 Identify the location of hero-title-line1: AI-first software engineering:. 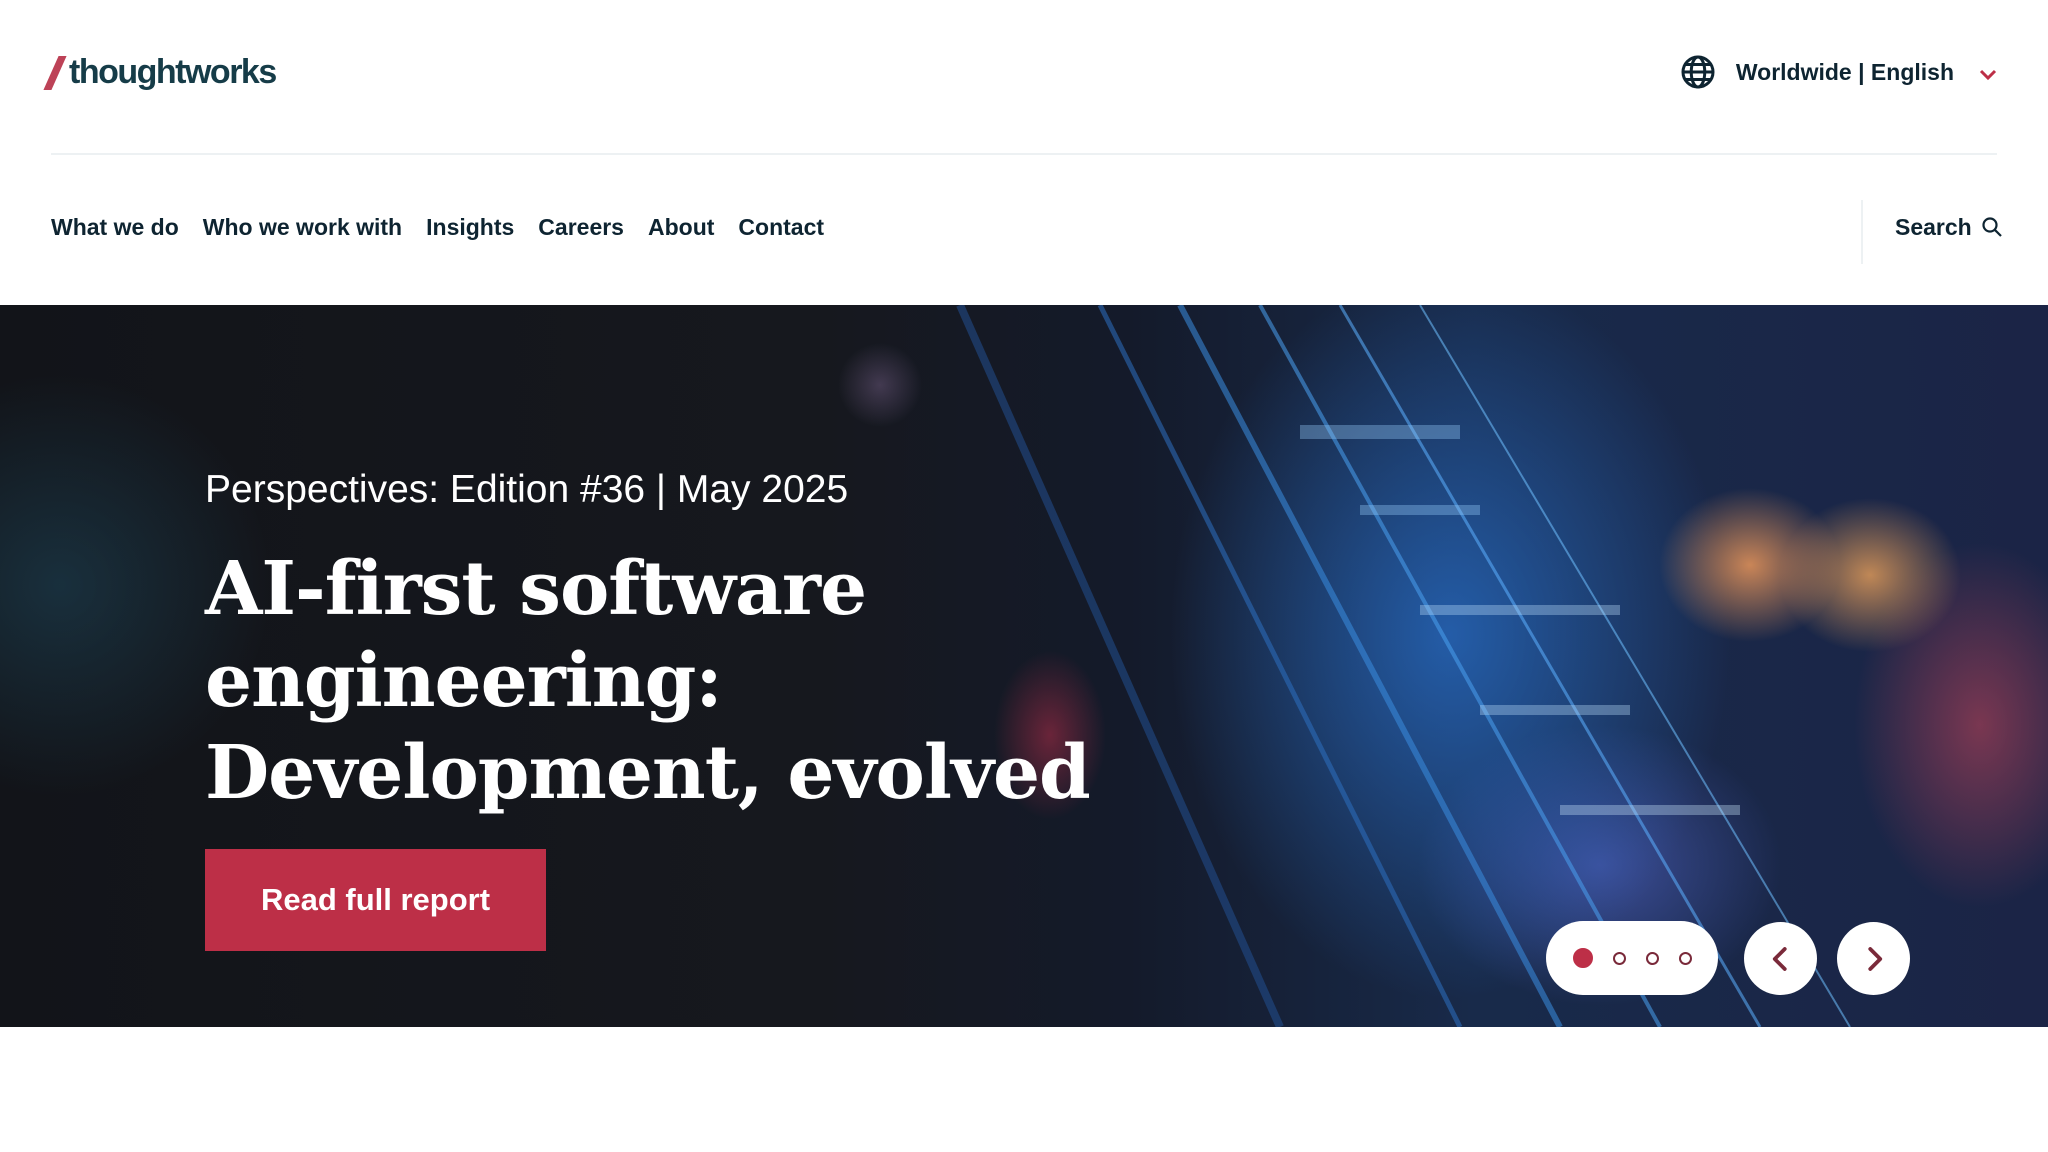
(536, 635).